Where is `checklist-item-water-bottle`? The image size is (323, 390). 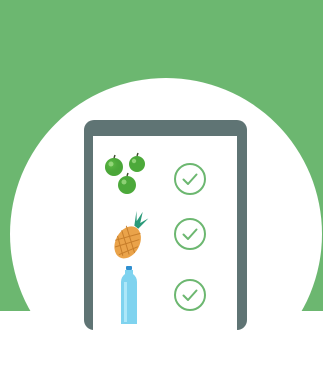
checklist-item-water-bottle is located at coordinates (165, 295).